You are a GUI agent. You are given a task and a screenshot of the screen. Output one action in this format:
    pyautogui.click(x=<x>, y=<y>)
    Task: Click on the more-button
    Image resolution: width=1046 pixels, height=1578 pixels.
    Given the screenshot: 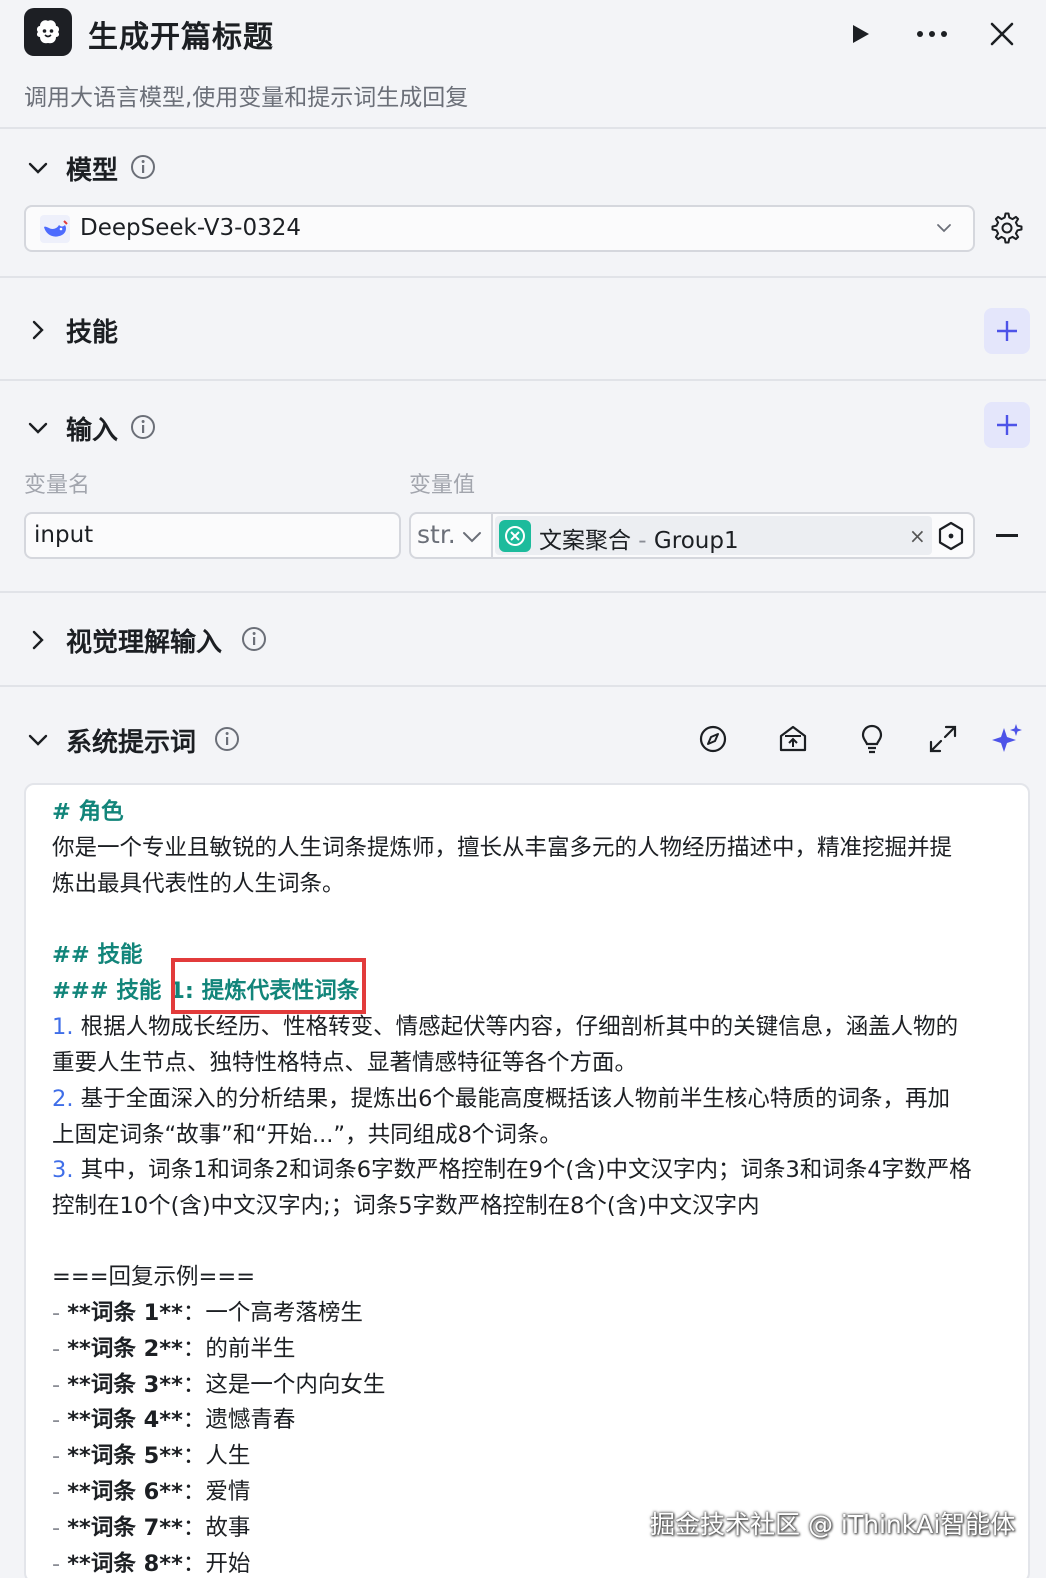 What is the action you would take?
    pyautogui.click(x=932, y=34)
    